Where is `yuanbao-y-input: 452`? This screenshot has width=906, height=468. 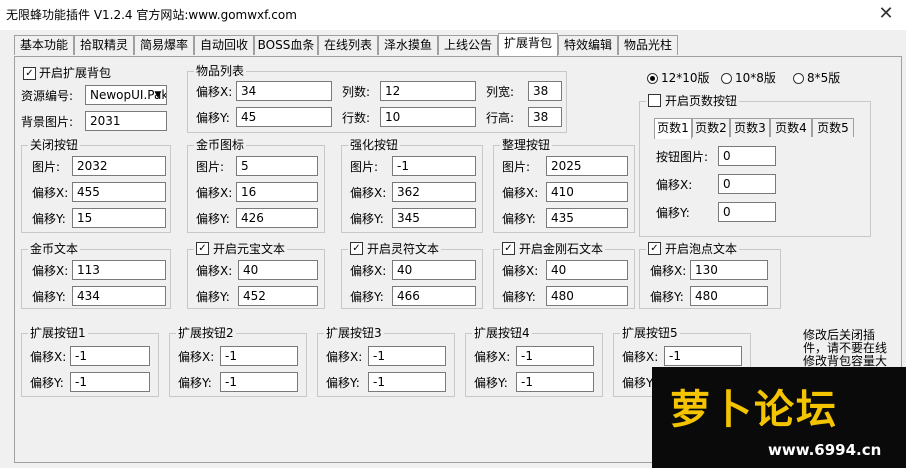 yuanbao-y-input: 452 is located at coordinates (278, 296).